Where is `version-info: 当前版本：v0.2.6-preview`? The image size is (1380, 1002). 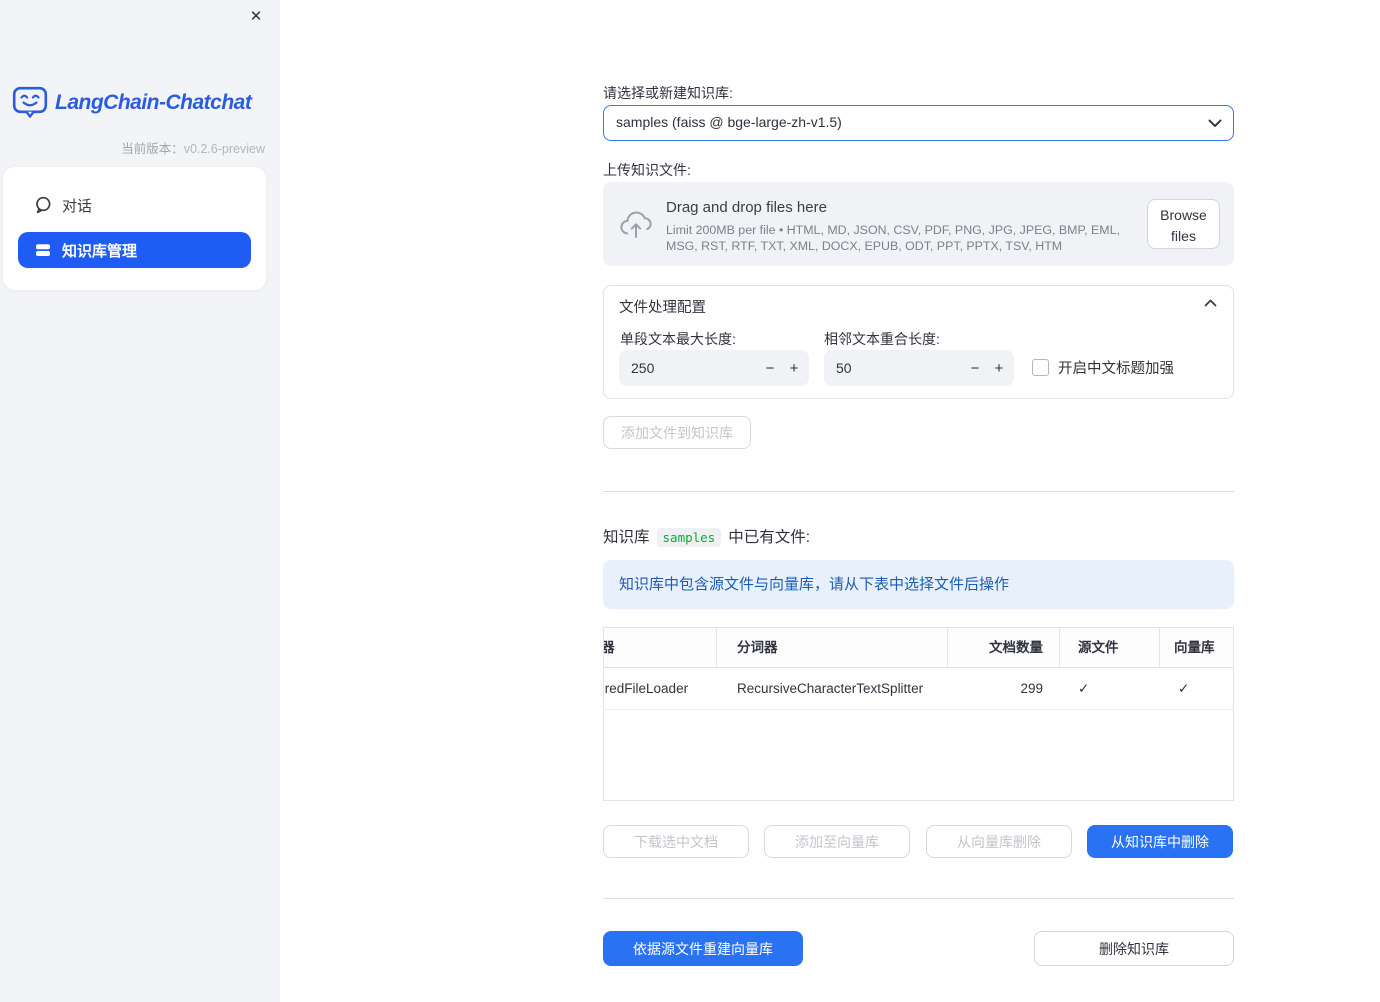
version-info: 当前版本：v0.2.6-preview is located at coordinates (193, 147).